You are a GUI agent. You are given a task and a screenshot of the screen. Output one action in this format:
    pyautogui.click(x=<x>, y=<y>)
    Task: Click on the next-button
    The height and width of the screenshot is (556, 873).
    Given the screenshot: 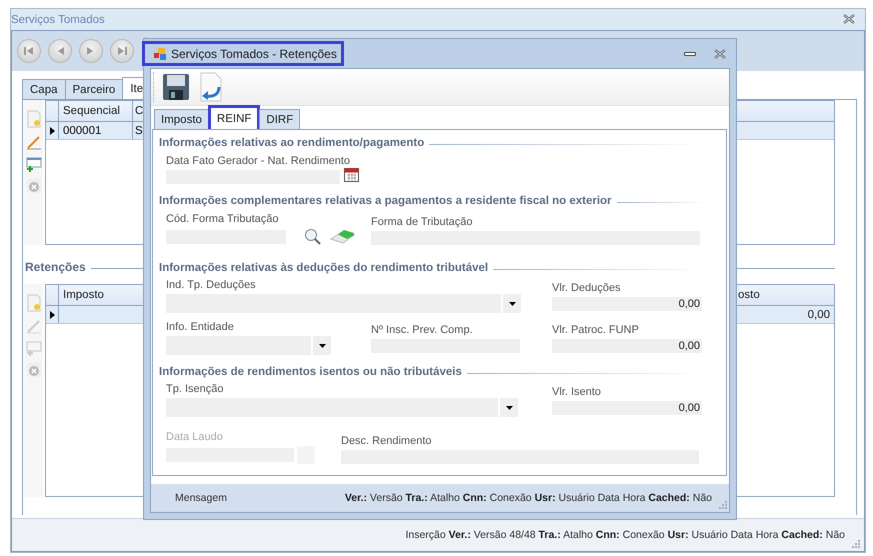 What is the action you would take?
    pyautogui.click(x=91, y=51)
    